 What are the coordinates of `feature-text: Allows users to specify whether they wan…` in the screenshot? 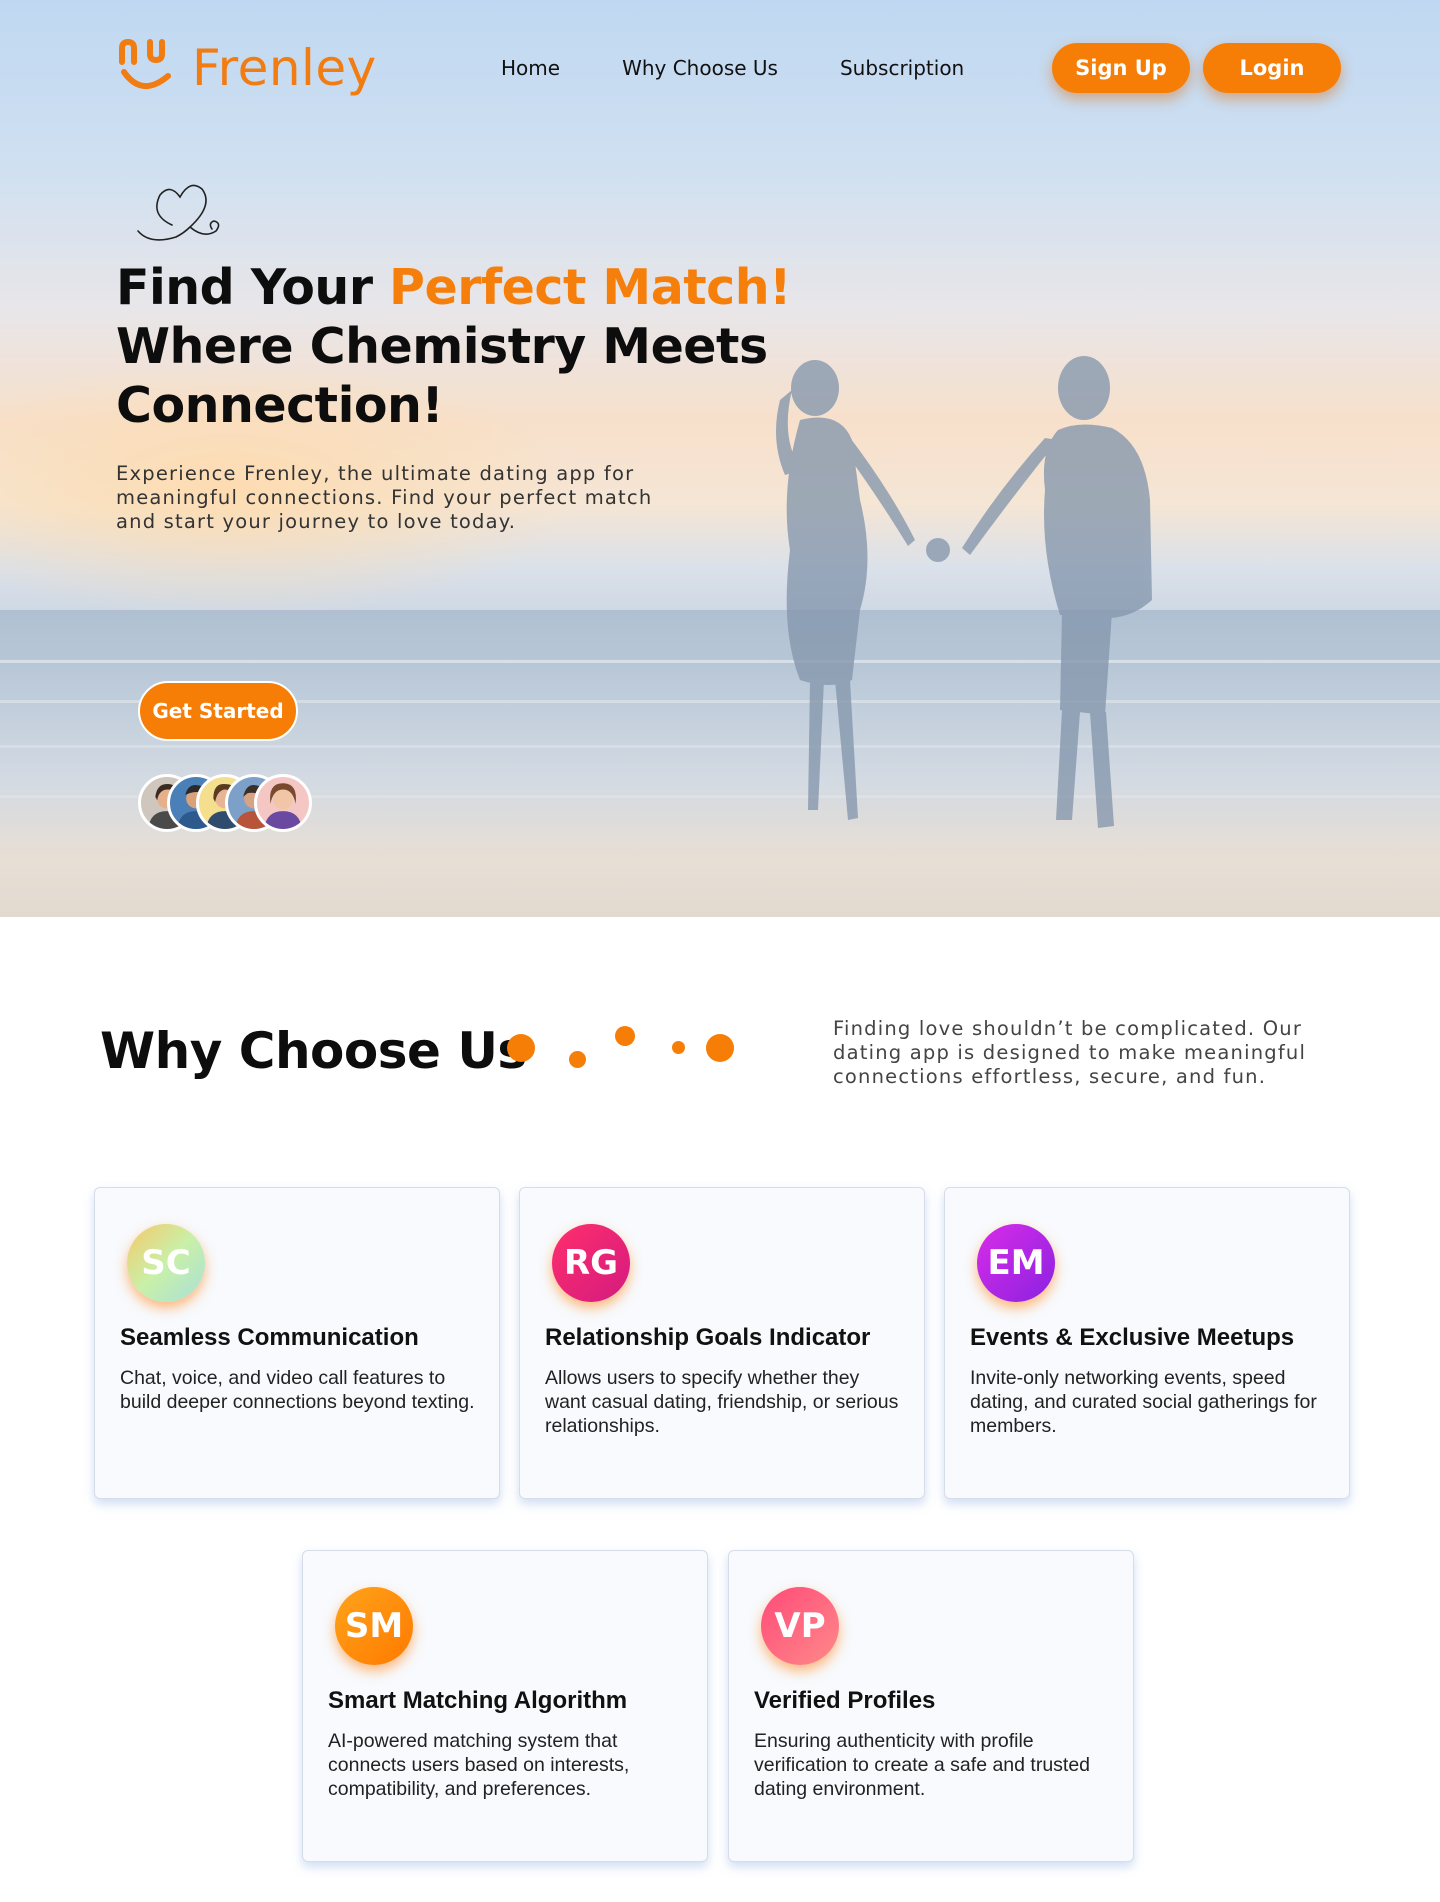 It's located at (722, 1402).